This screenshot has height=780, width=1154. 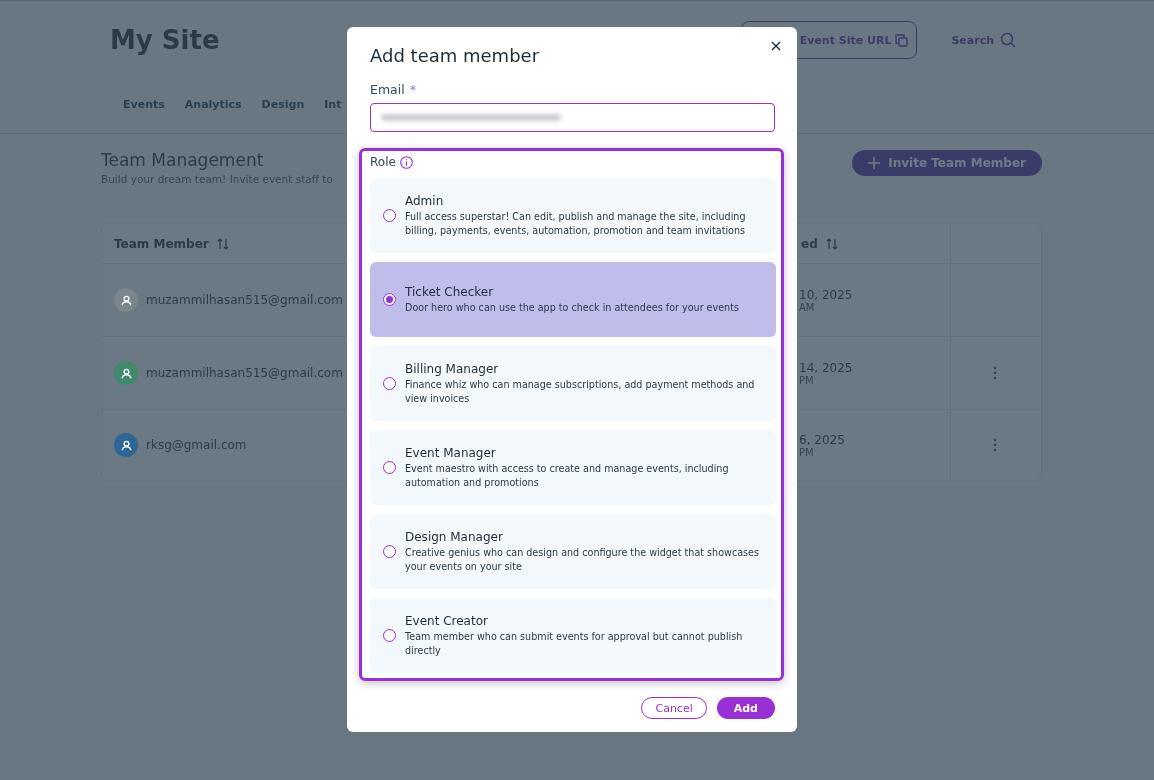 I want to click on close-icon, so click(x=776, y=46).